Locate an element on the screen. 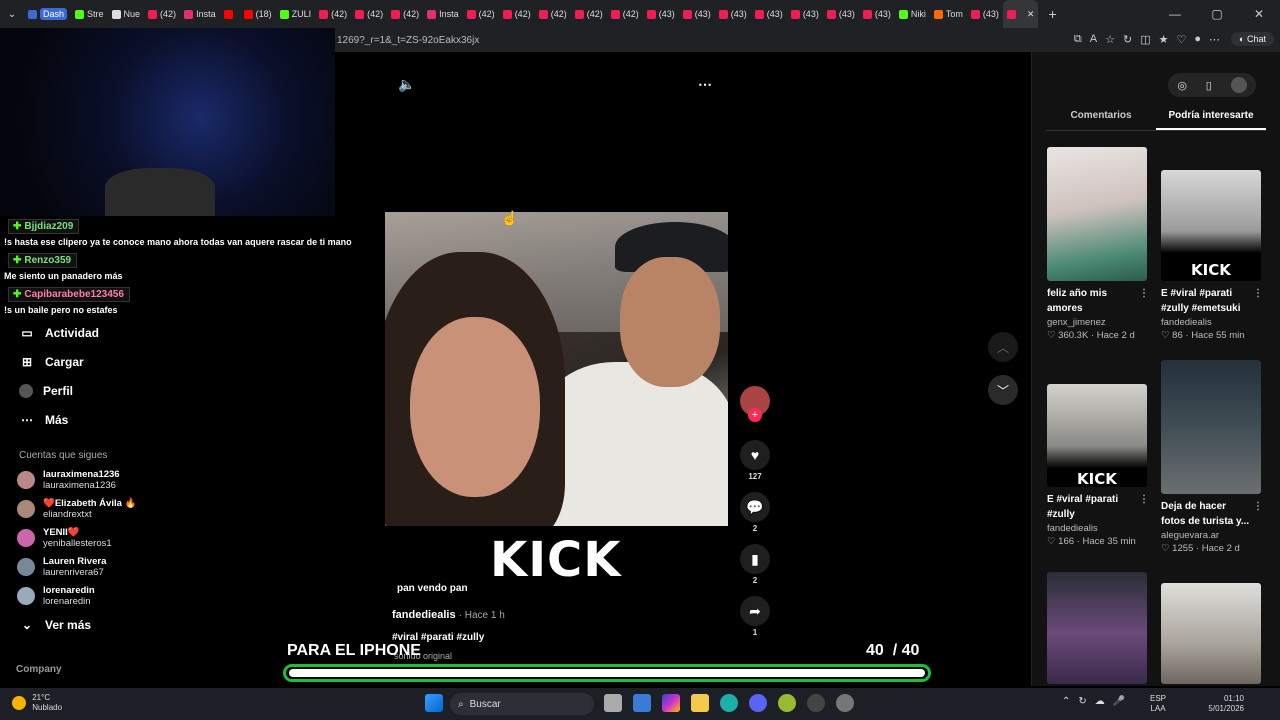 Image resolution: width=1280 pixels, height=720 pixels. settings-more-icon: ⋯ is located at coordinates (1214, 39).